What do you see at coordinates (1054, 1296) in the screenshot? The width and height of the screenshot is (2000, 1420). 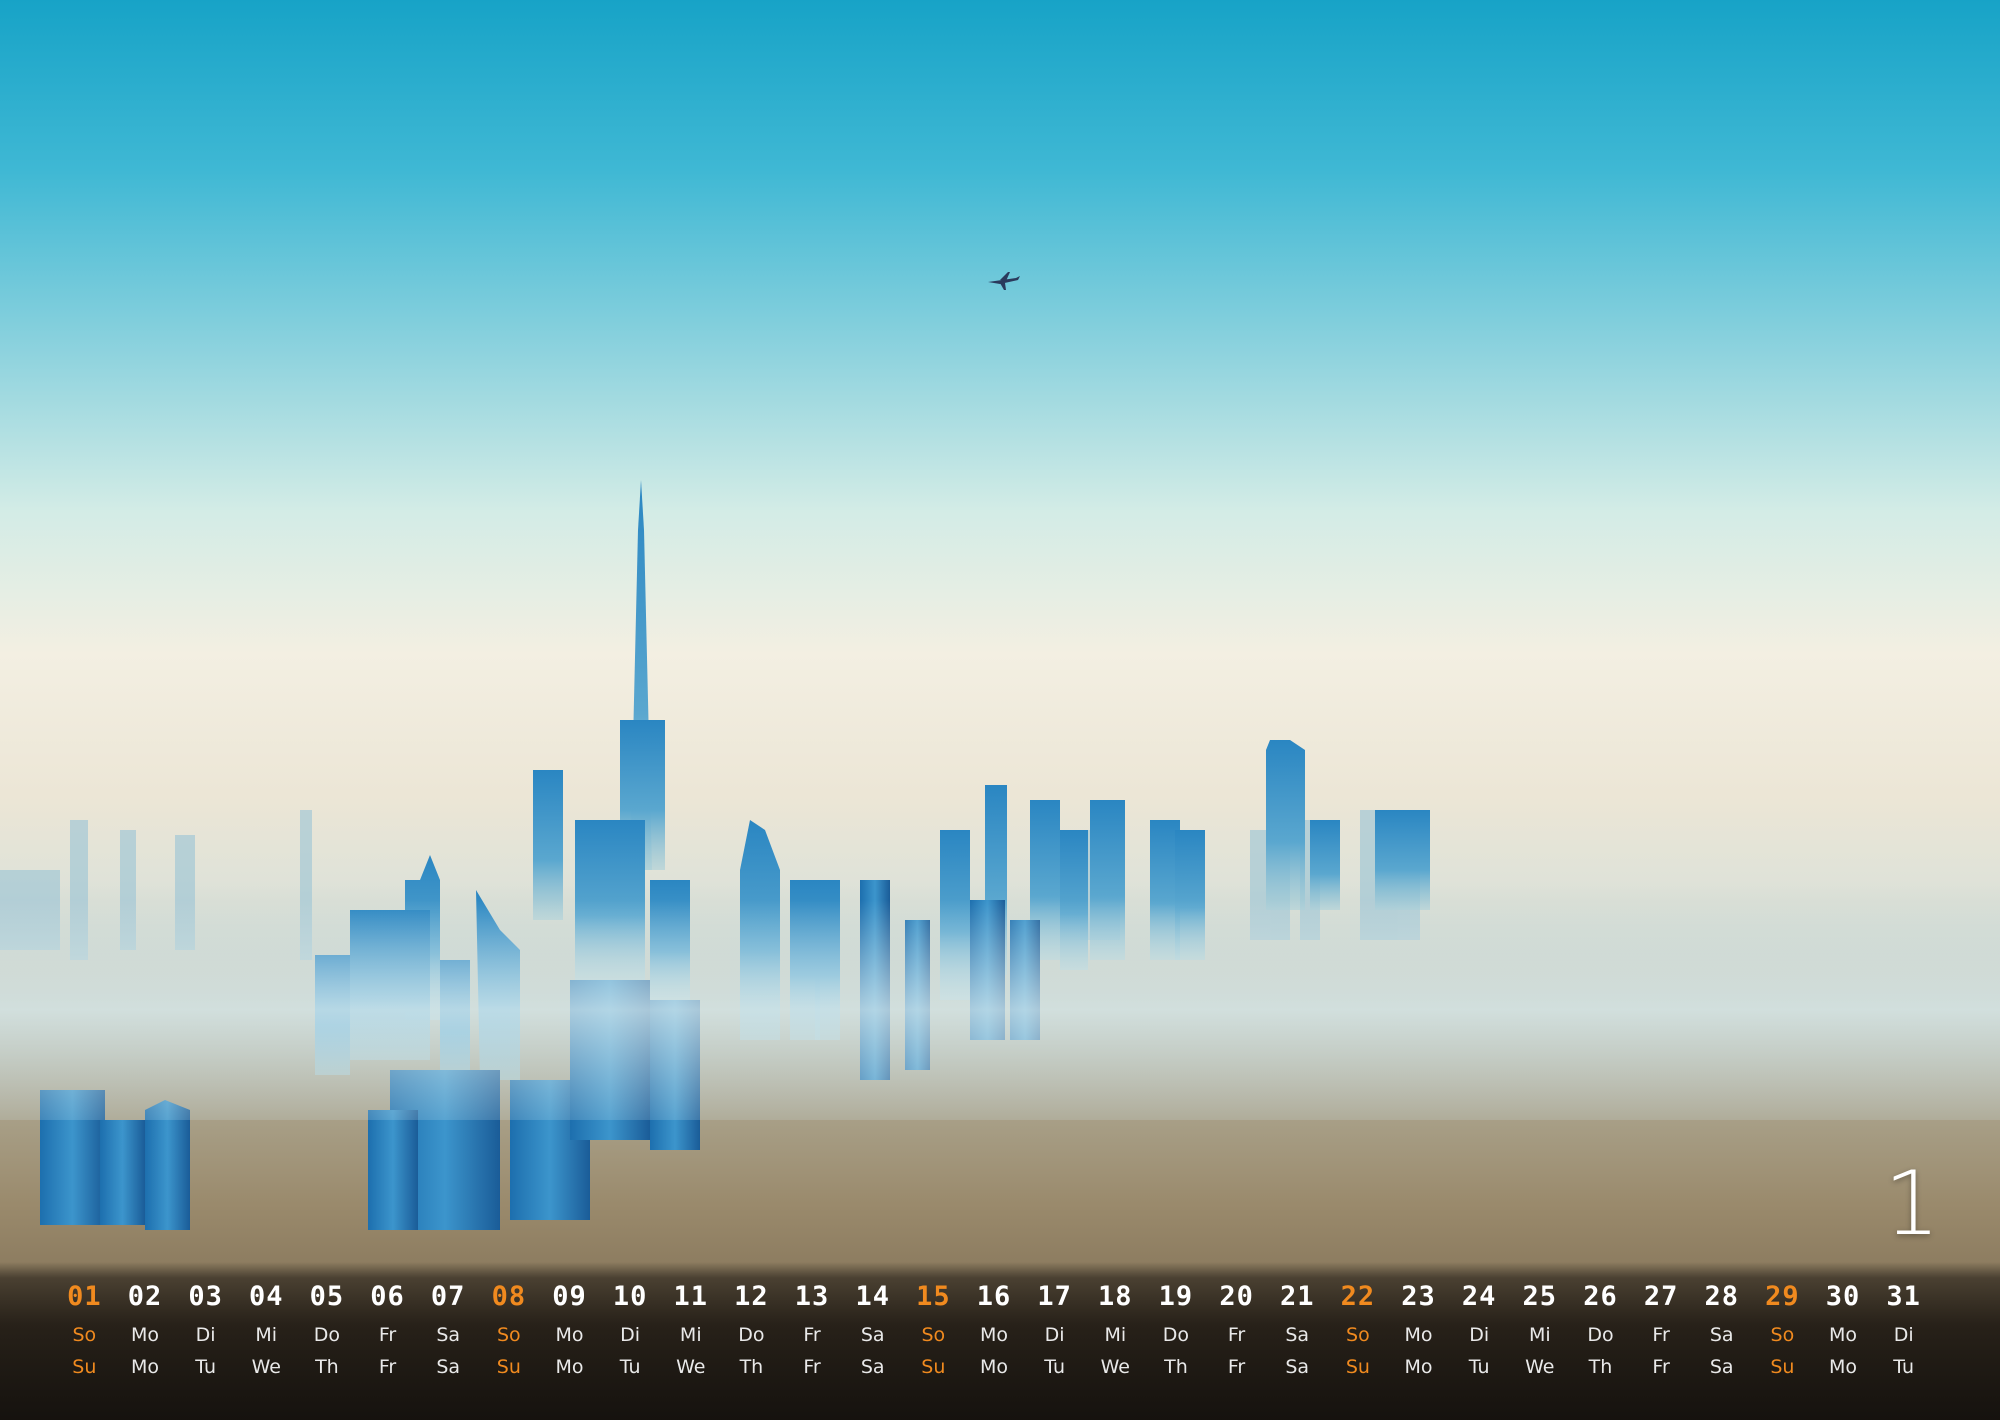 I see `day-number: 17` at bounding box center [1054, 1296].